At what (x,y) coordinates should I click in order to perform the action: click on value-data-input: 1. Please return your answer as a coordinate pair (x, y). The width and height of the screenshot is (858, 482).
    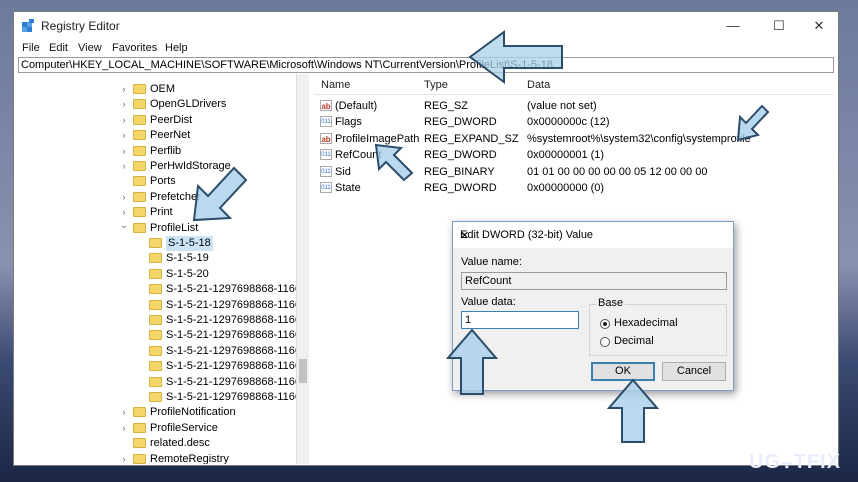
    Looking at the image, I should click on (520, 320).